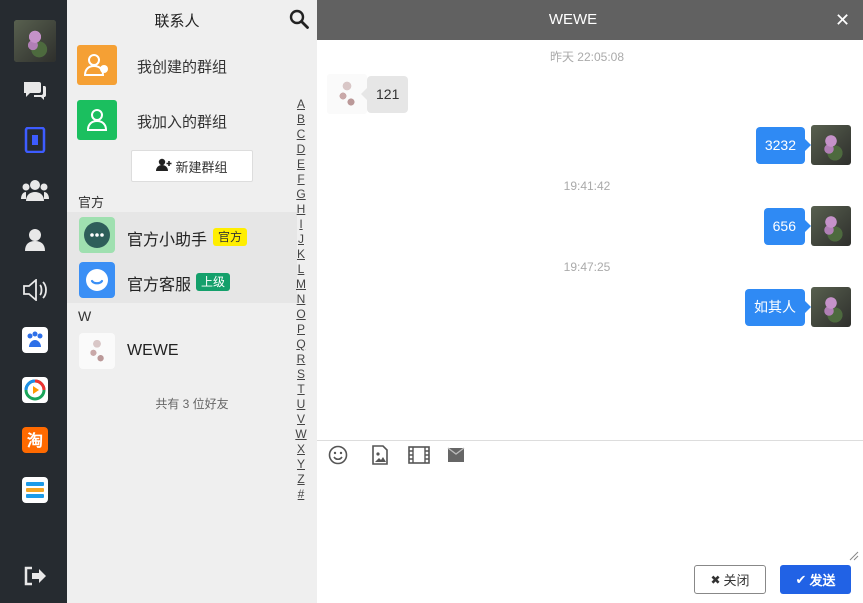 The height and width of the screenshot is (603, 863). Describe the element at coordinates (301, 104) in the screenshot. I see `alphabet-index-letter: A` at that location.